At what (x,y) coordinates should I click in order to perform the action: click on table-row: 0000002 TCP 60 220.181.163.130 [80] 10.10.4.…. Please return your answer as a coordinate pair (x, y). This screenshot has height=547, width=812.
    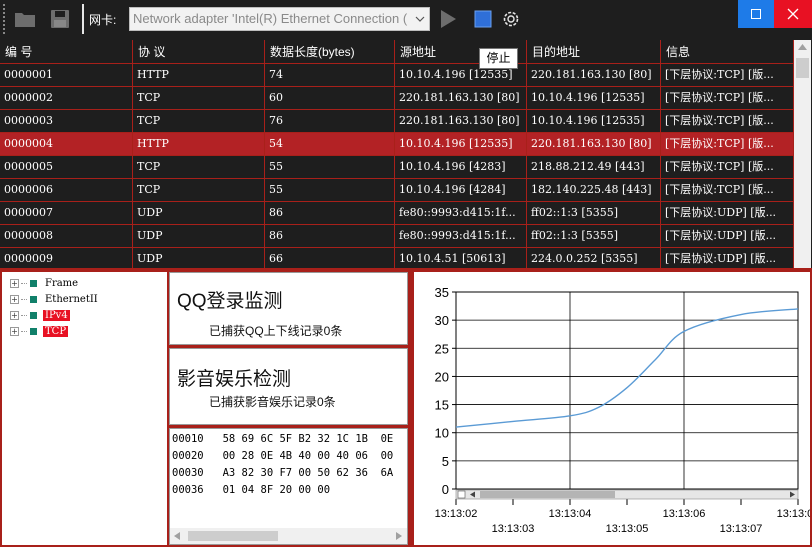
    Looking at the image, I should click on (397, 98).